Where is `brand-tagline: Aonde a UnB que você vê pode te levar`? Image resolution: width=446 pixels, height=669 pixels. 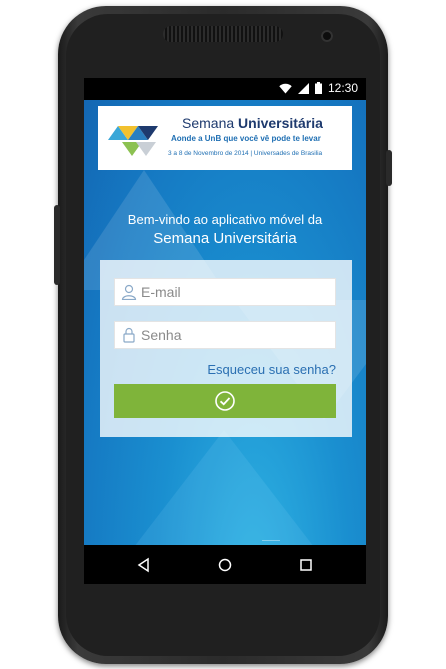
brand-tagline: Aonde a UnB que você vê pode te levar is located at coordinates (246, 138).